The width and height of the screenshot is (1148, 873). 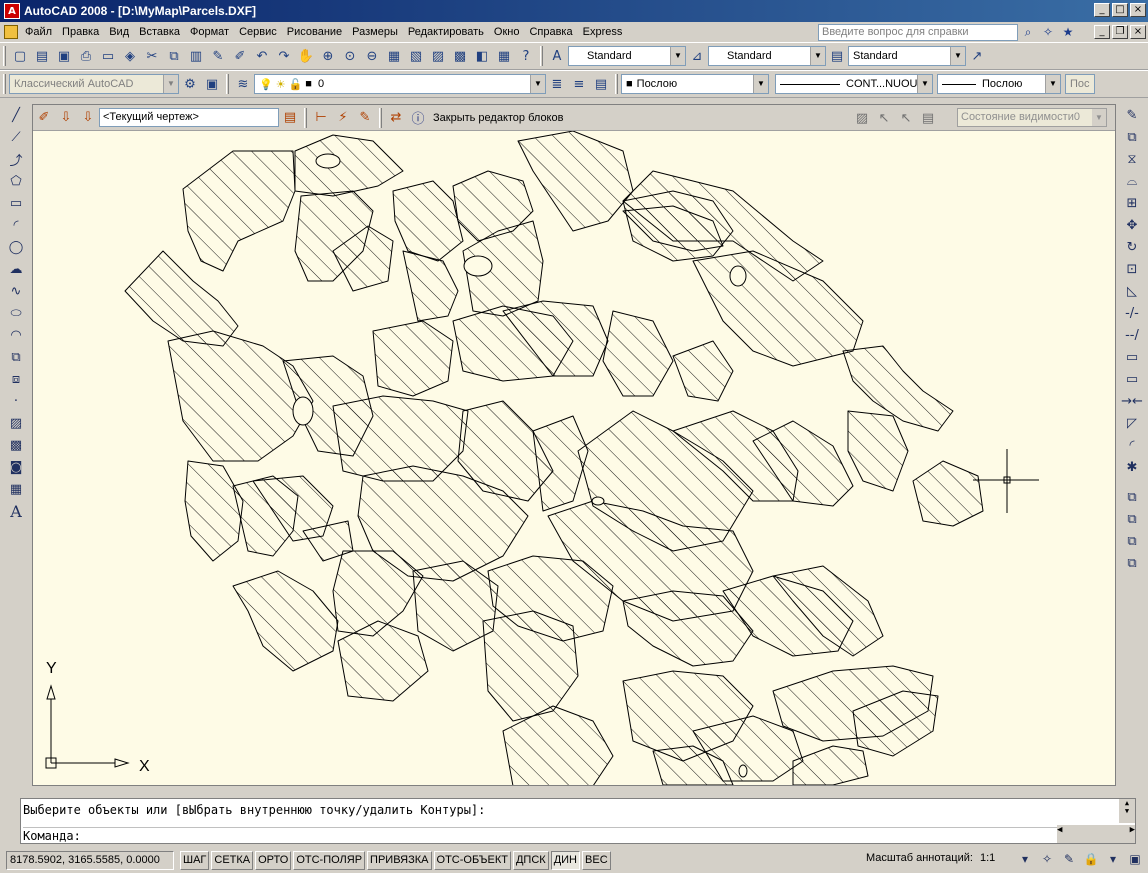 I want to click on toolbar-grip, so click(x=616, y=84).